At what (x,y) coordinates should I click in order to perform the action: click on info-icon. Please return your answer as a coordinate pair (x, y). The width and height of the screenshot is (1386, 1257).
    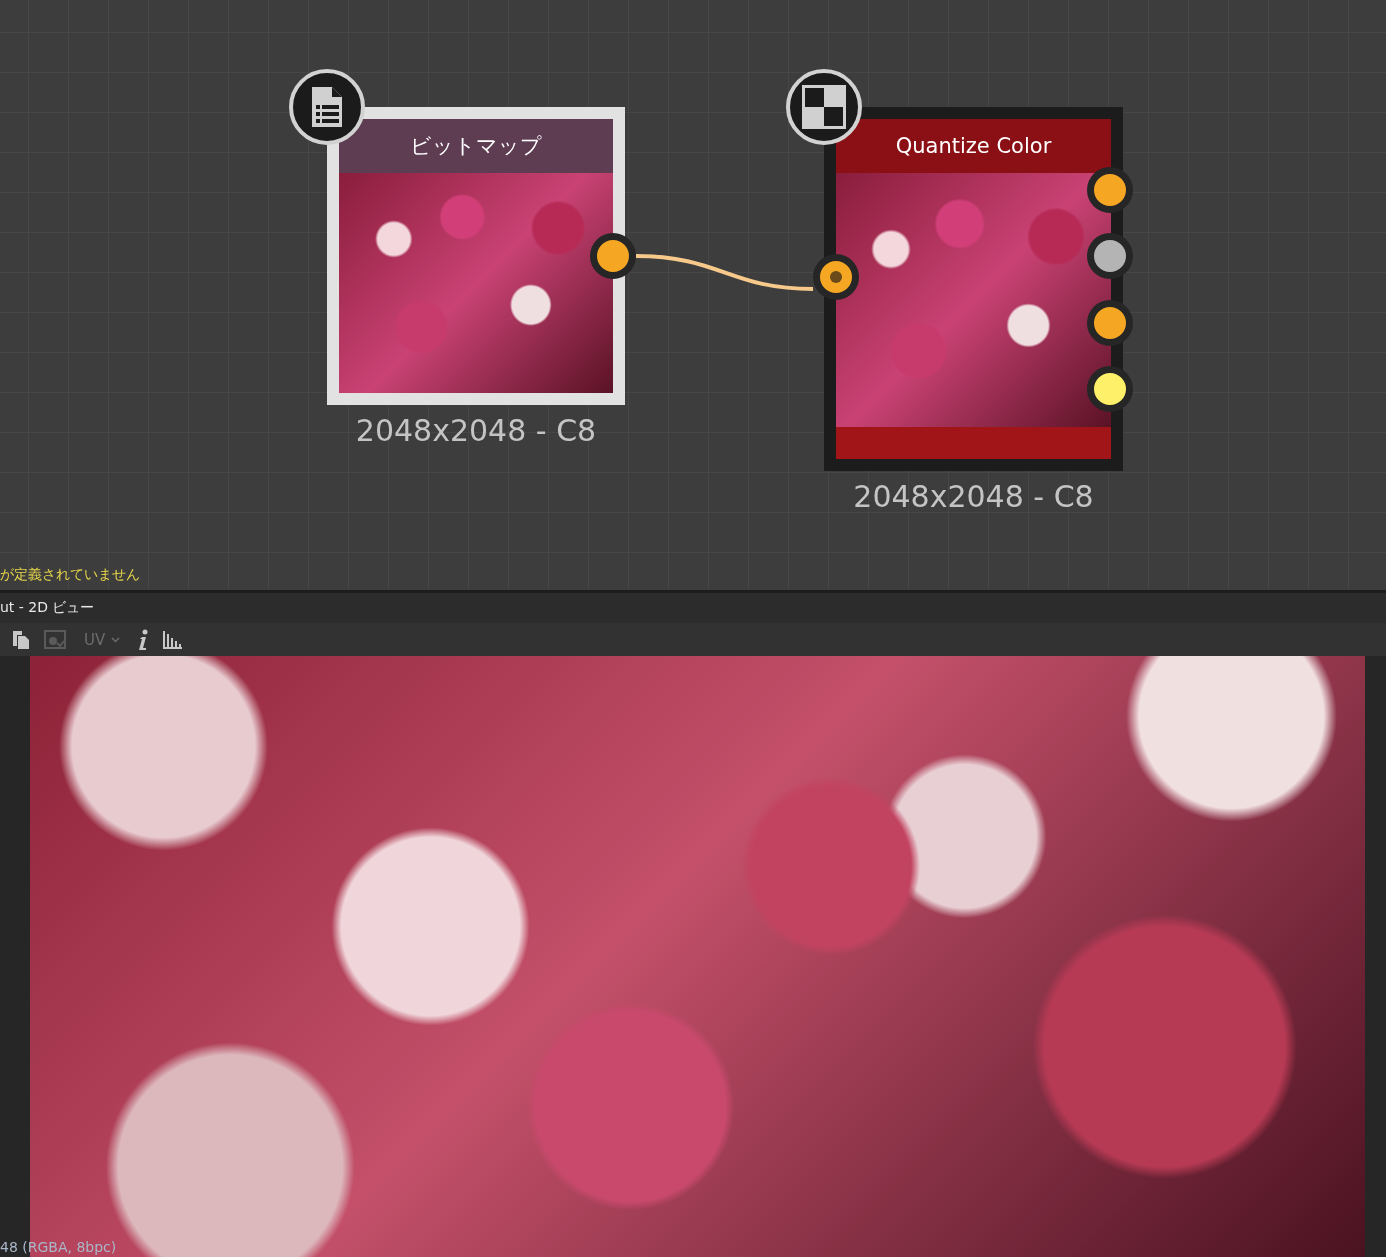
    Looking at the image, I should click on (143, 639).